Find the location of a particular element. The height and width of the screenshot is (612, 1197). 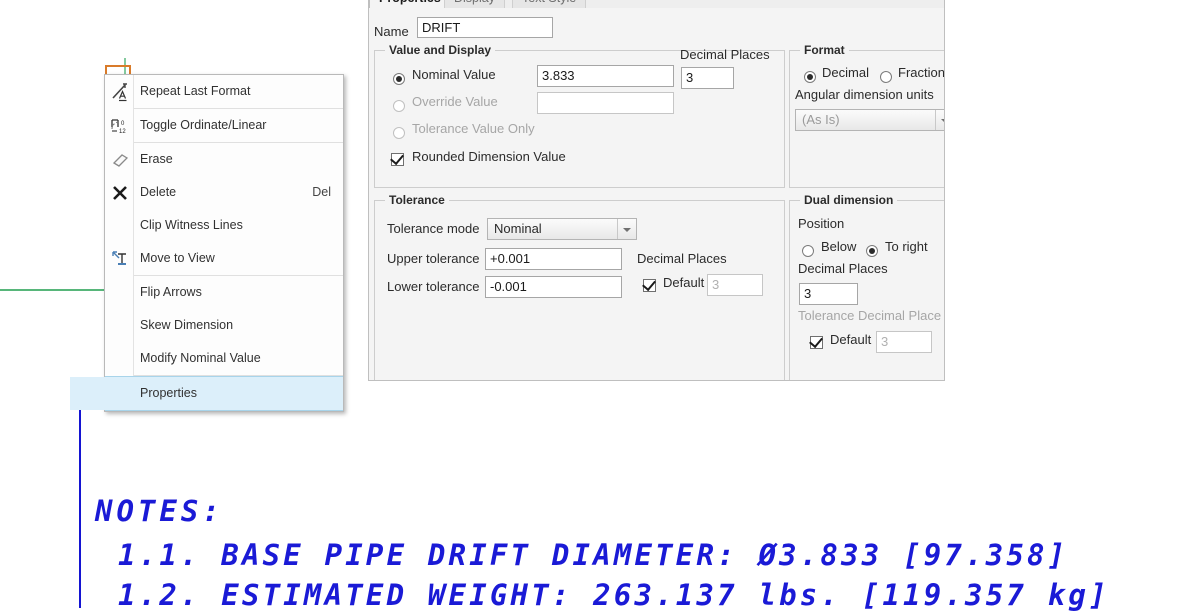

value-decimal-places-input: 3 is located at coordinates (707, 78).